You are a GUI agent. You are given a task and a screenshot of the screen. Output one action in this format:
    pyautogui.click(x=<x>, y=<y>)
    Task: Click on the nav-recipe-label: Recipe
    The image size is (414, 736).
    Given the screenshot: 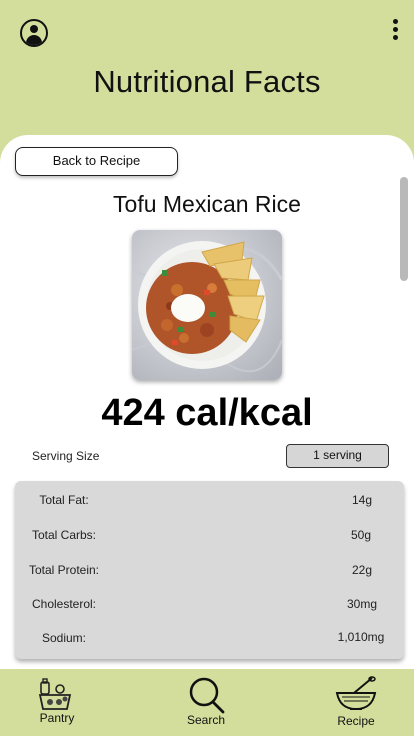 What is the action you would take?
    pyautogui.click(x=356, y=721)
    